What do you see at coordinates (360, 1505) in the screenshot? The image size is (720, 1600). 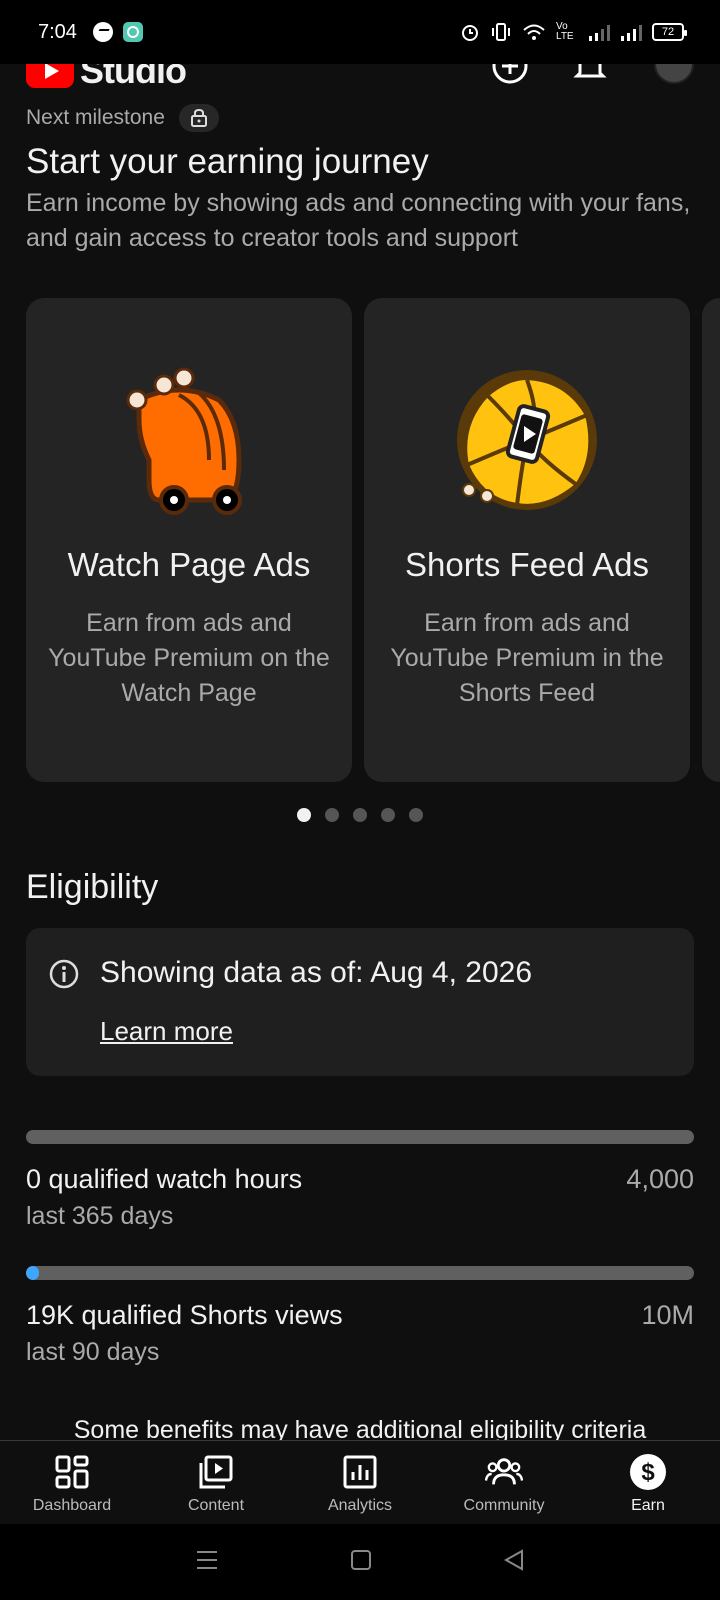 I see `nav-label: Analytics` at bounding box center [360, 1505].